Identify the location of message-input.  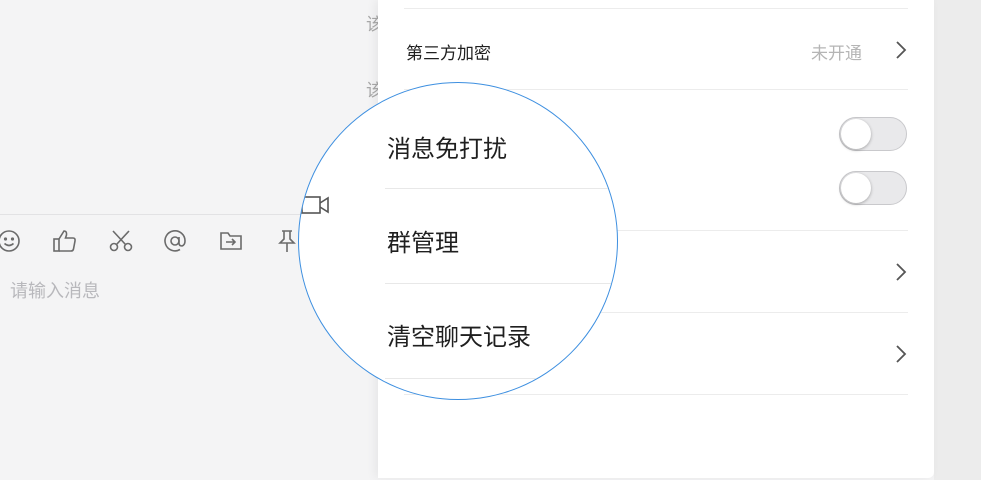
(160, 291).